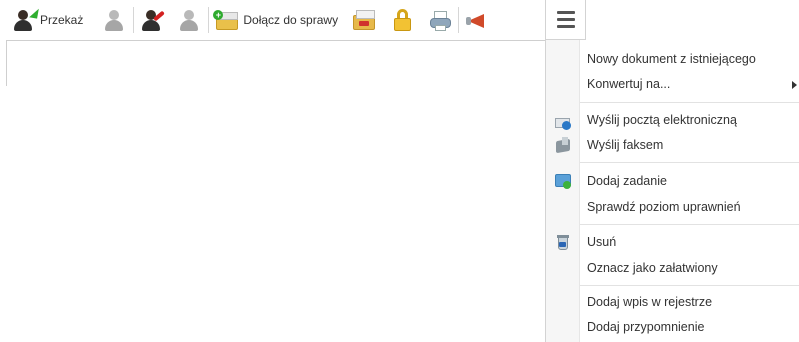  I want to click on print-icon, so click(440, 20).